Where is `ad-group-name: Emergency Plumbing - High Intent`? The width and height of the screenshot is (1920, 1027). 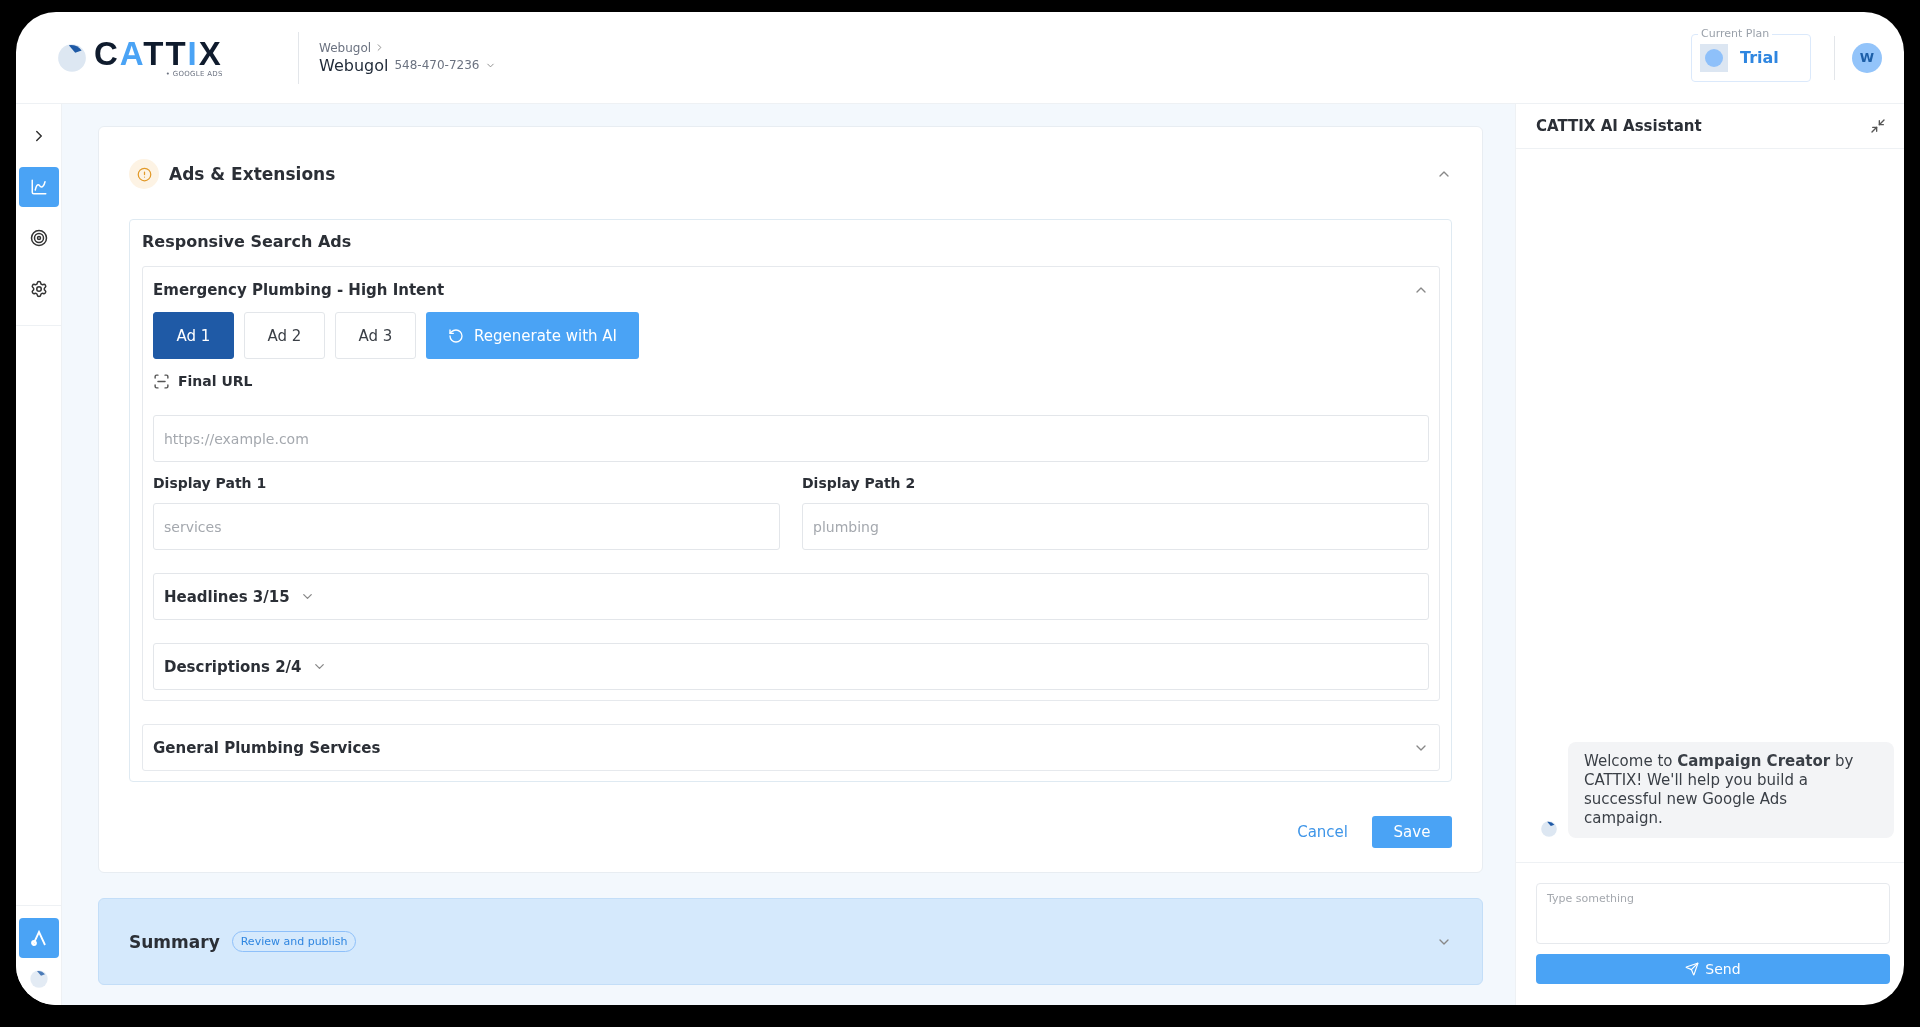
ad-group-name: Emergency Plumbing - High Intent is located at coordinates (299, 290).